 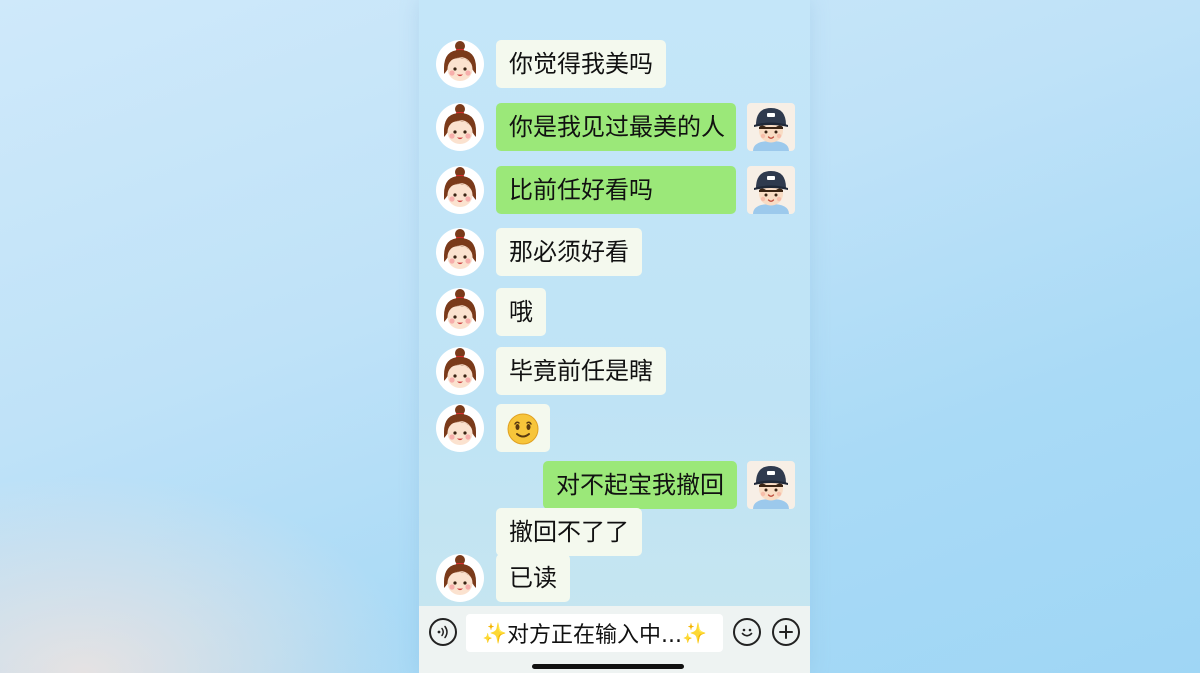 I want to click on message-bubble: 对不起宝我撤回, so click(x=640, y=485).